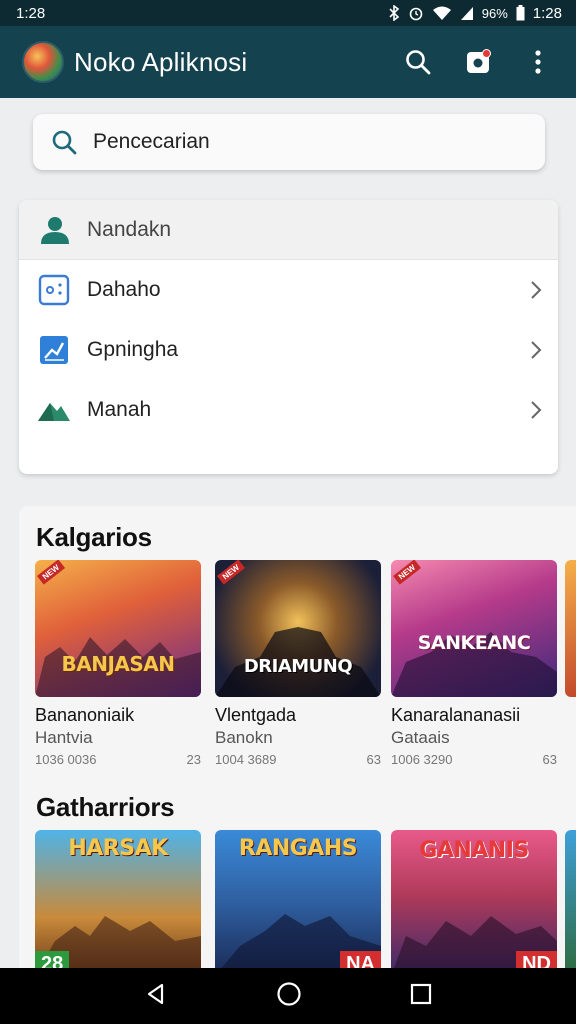 The height and width of the screenshot is (1024, 576). Describe the element at coordinates (244, 737) in the screenshot. I see `game-subtitle: Banokn` at that location.